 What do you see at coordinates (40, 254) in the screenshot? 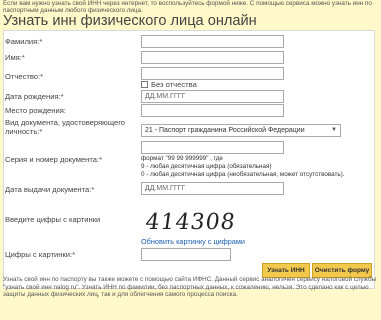
I see `captcha-input-label: Цифры с картинки:*` at bounding box center [40, 254].